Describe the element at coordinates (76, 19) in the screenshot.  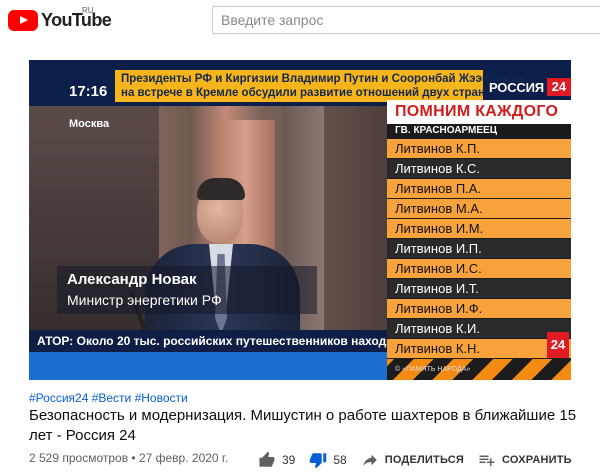
I see `logo-text: YouTube` at that location.